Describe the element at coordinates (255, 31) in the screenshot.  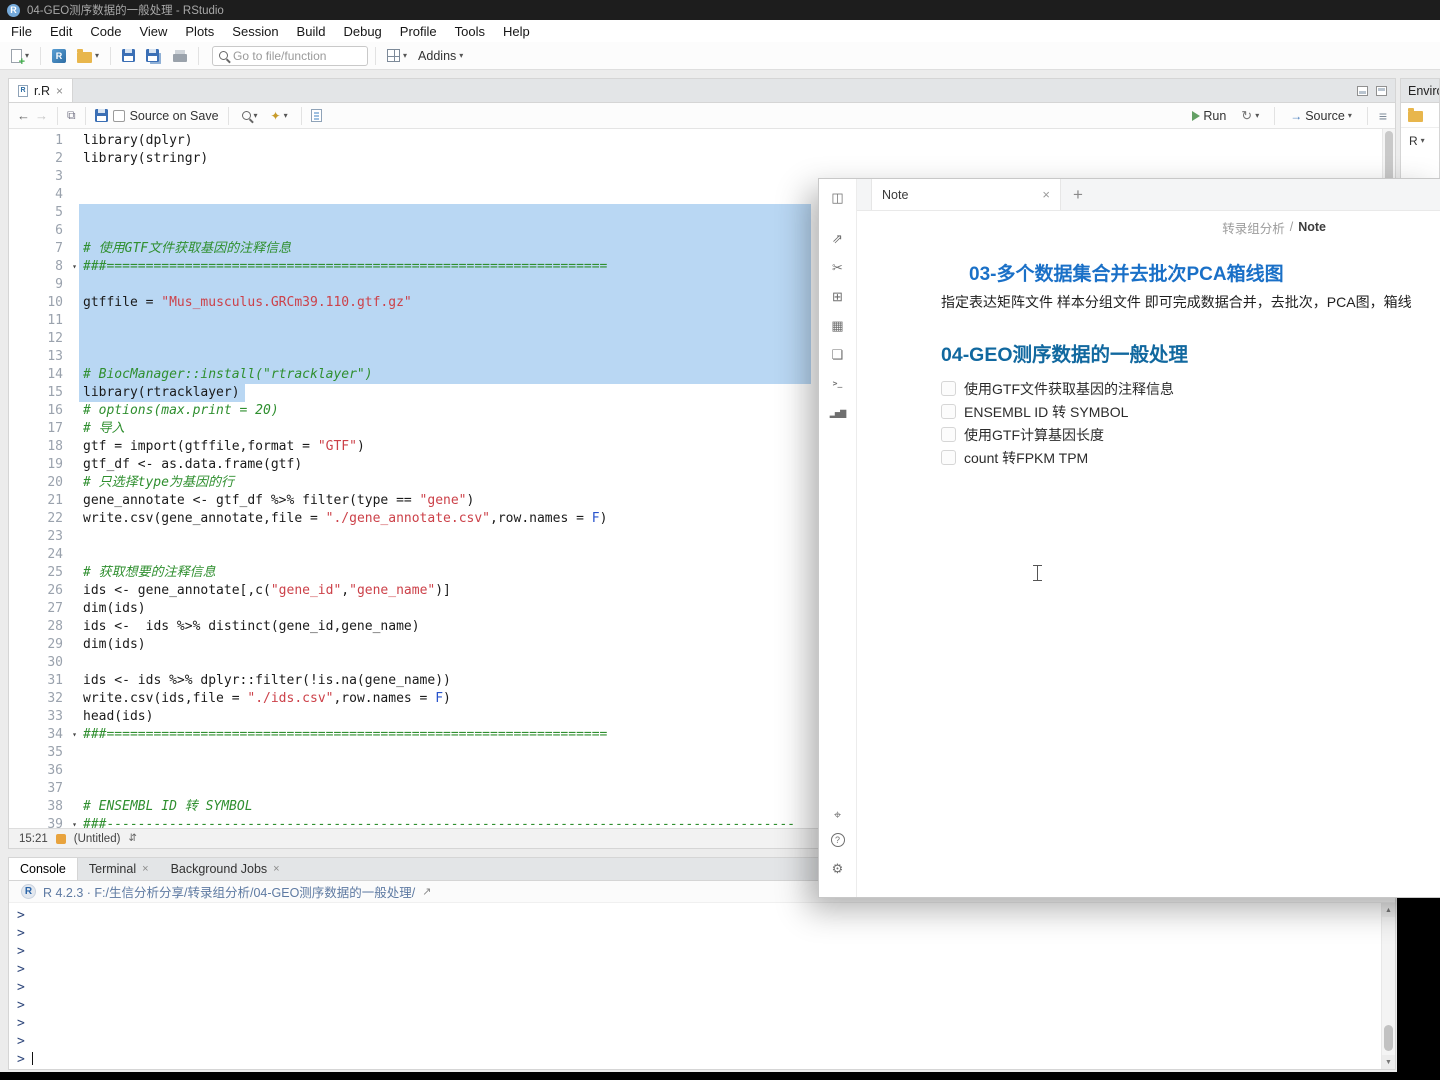
I see `menu-session: Session` at that location.